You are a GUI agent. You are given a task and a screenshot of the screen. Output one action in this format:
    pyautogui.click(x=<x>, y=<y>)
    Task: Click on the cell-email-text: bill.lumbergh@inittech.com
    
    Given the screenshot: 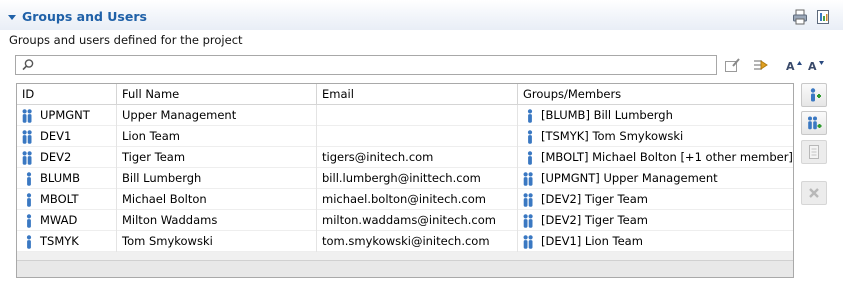 What is the action you would take?
    pyautogui.click(x=401, y=178)
    